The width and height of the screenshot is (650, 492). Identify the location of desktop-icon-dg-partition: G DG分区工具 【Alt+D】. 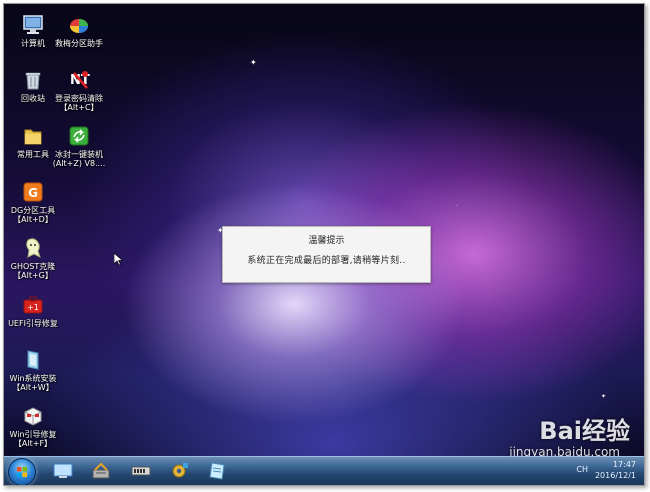
(34, 202).